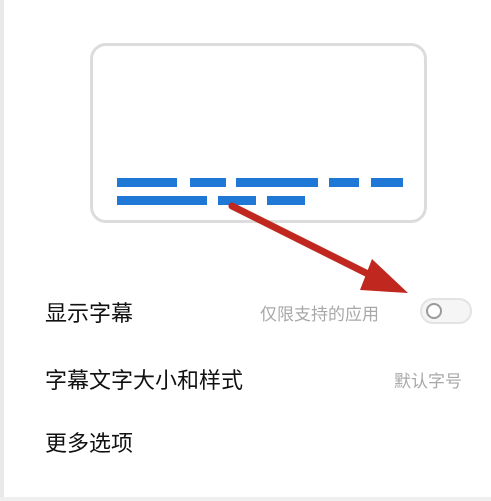 The height and width of the screenshot is (501, 491). Describe the element at coordinates (89, 314) in the screenshot. I see `show-captions-label: 显示字幕` at that location.